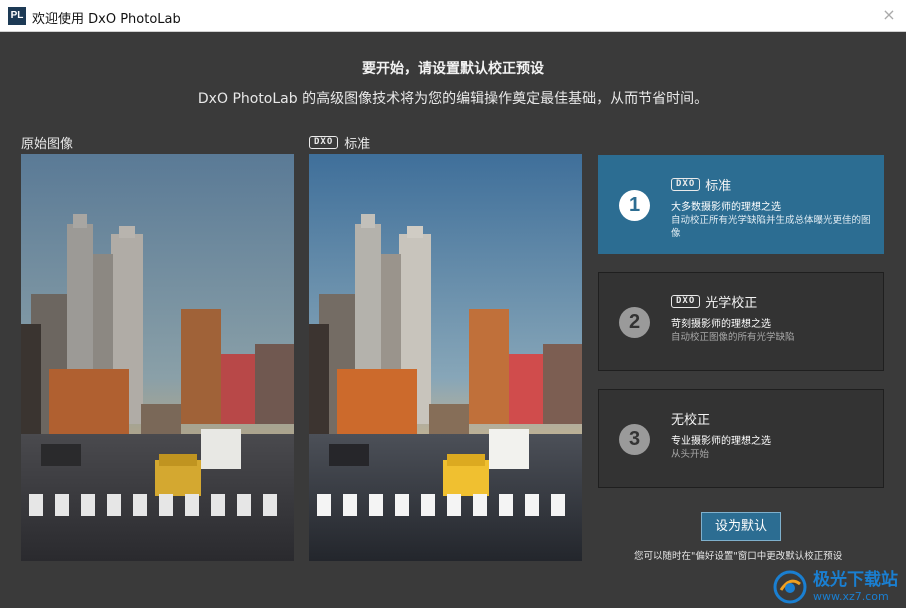  Describe the element at coordinates (721, 324) in the screenshot. I see `preset-description: 苛刻摄影师的理想之选` at that location.